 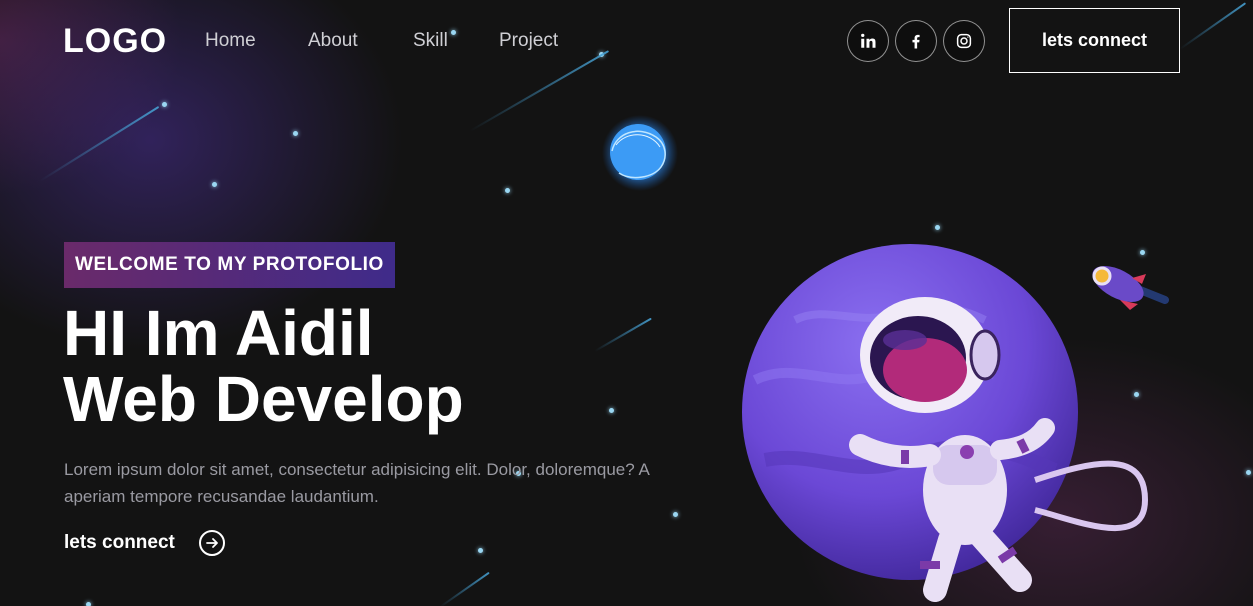 I want to click on rocket-icon, so click(x=1130, y=287).